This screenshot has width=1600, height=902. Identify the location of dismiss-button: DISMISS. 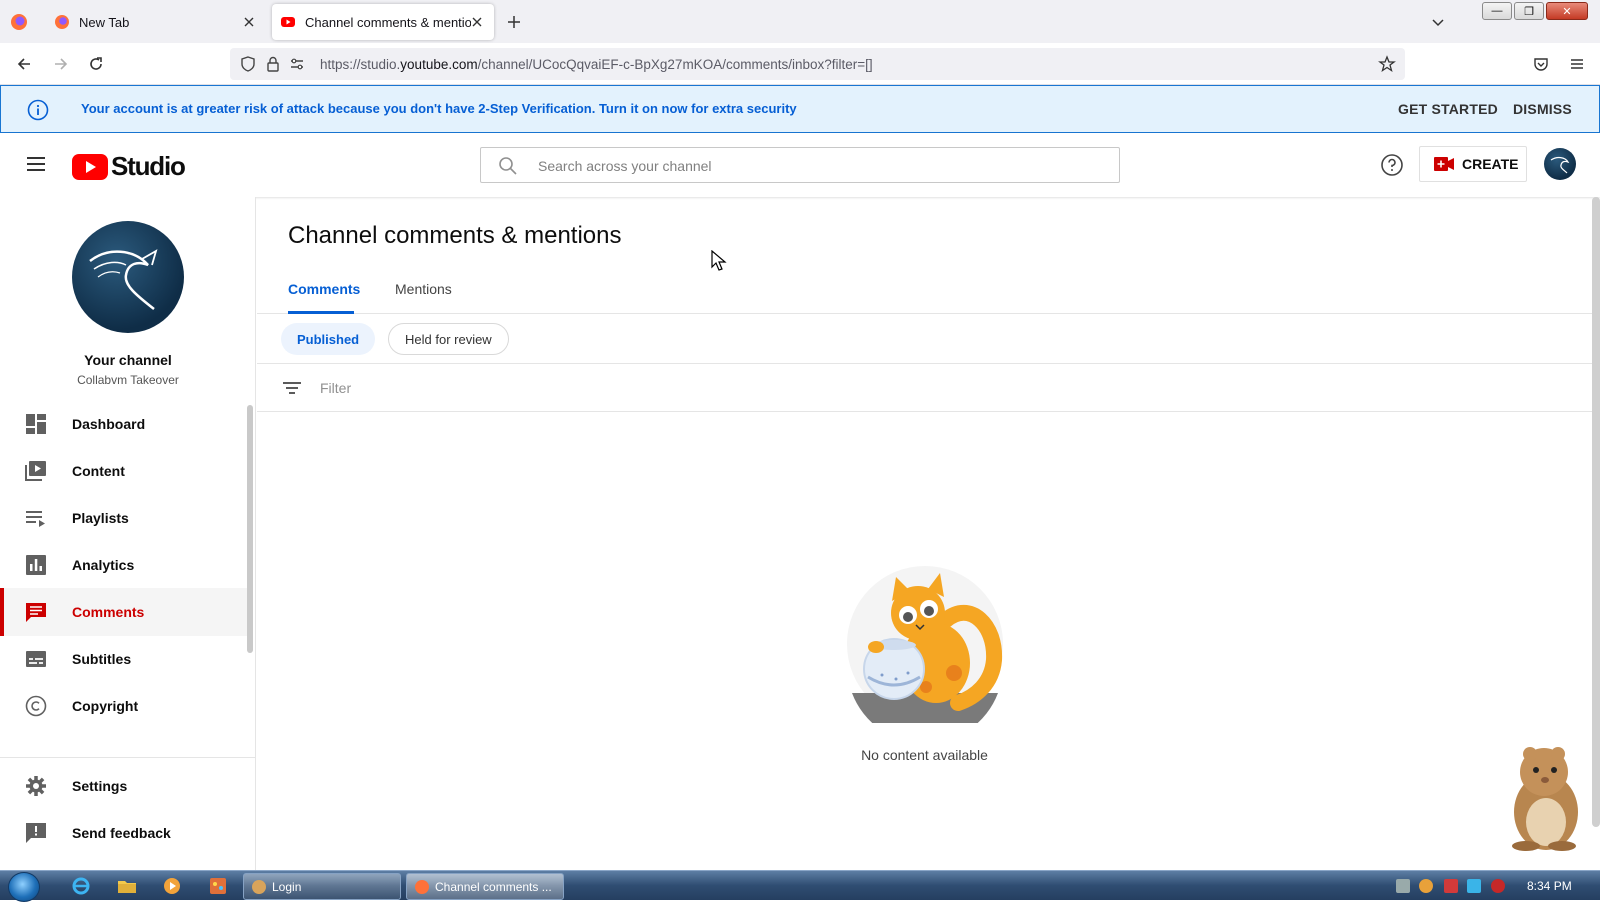
(1542, 109).